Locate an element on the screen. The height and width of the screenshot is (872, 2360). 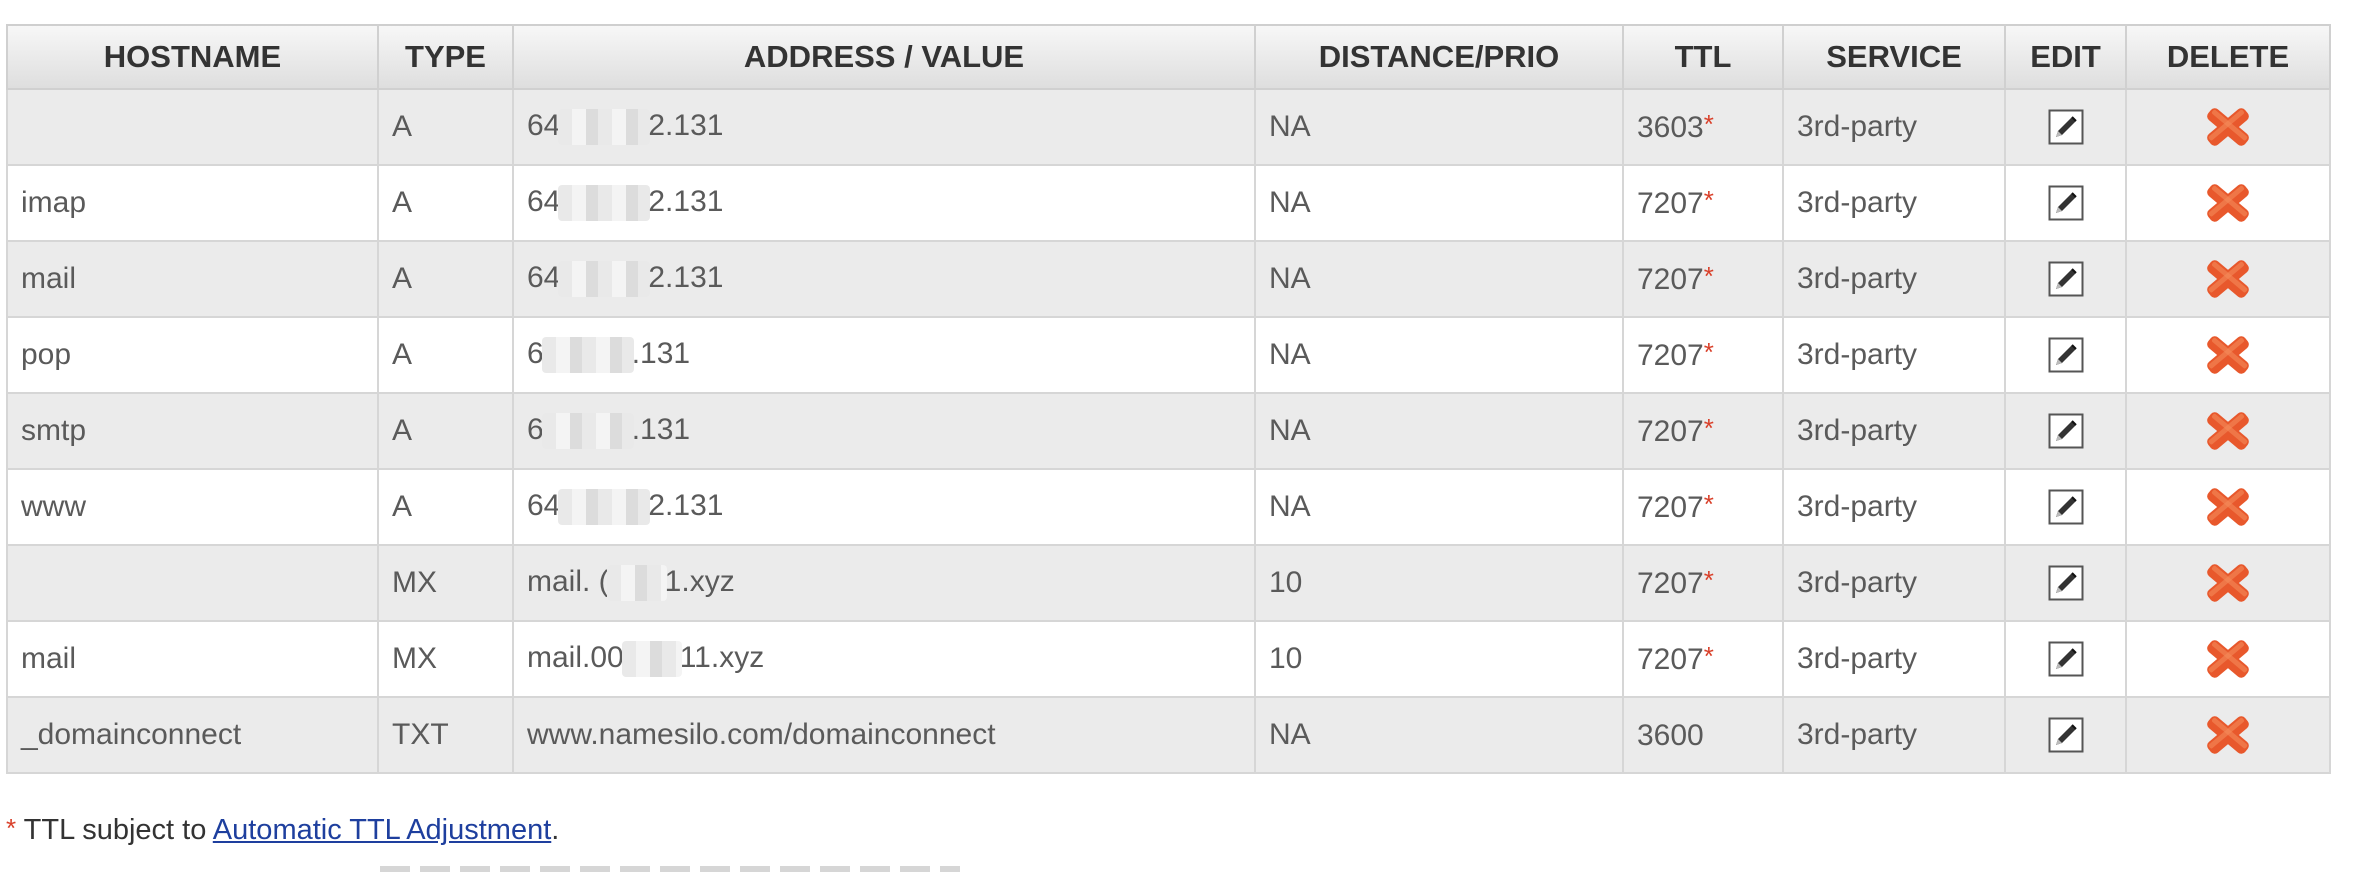
header-type: TYPE is located at coordinates (445, 57).